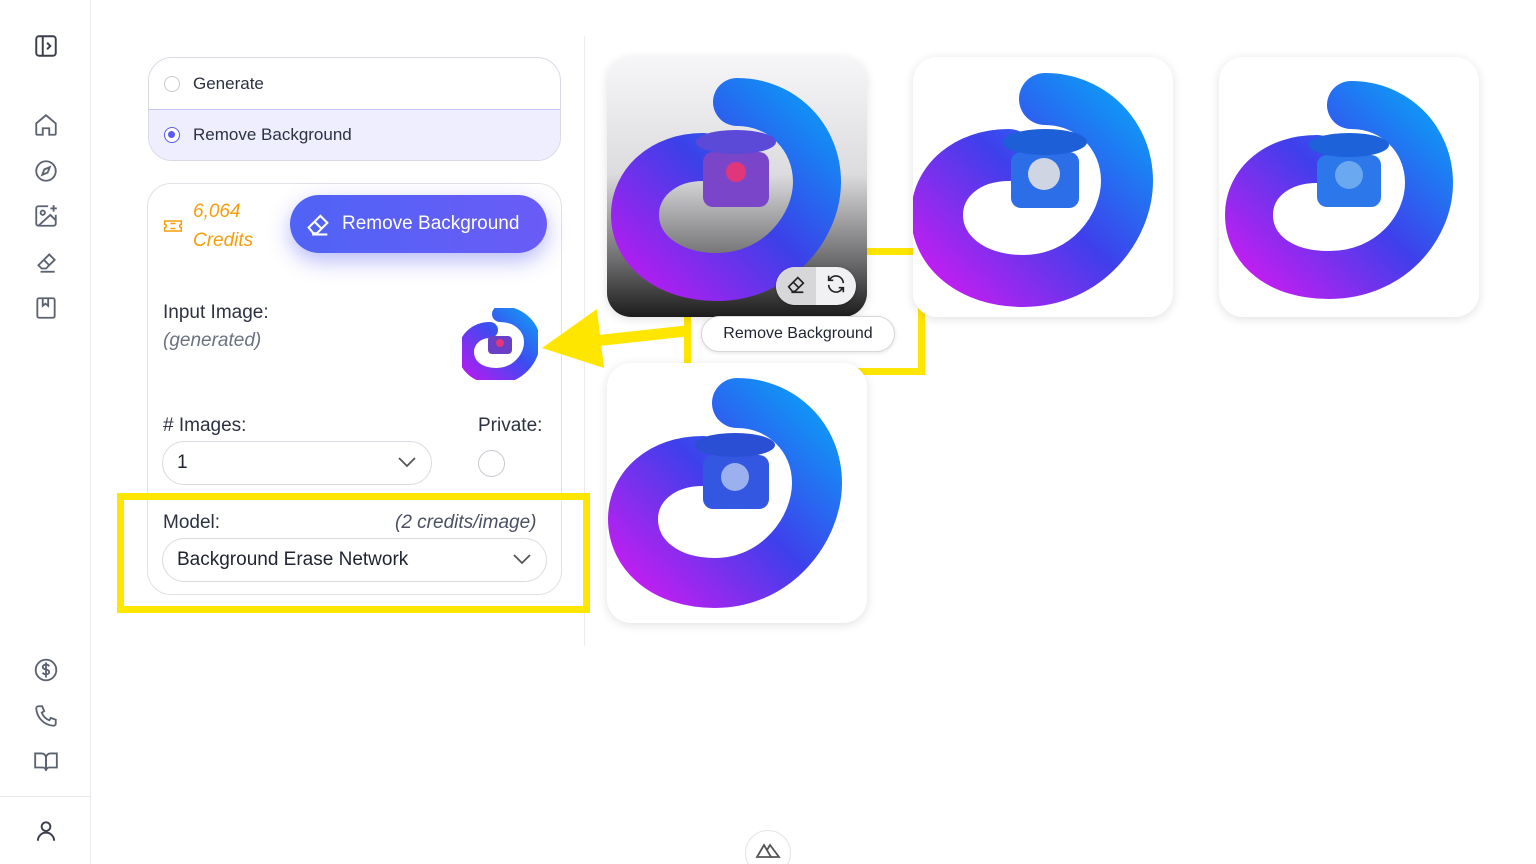  What do you see at coordinates (354, 83) in the screenshot?
I see `mode-option-generate: Generate` at bounding box center [354, 83].